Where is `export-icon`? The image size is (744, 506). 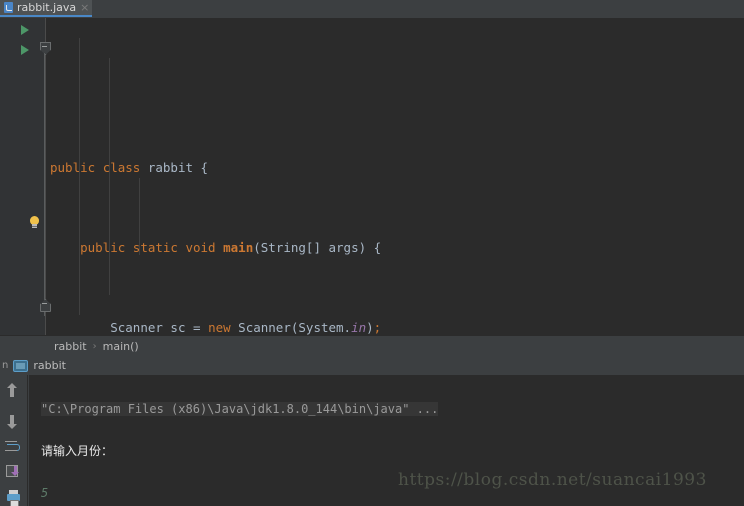
export-icon is located at coordinates (14, 471).